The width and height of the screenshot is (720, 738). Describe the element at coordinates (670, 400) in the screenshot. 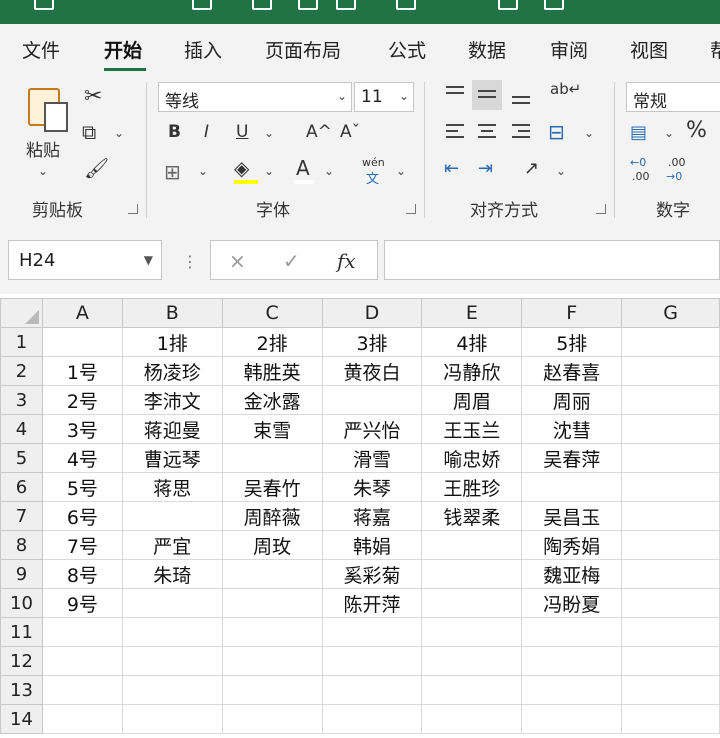

I see `cell-g3` at that location.